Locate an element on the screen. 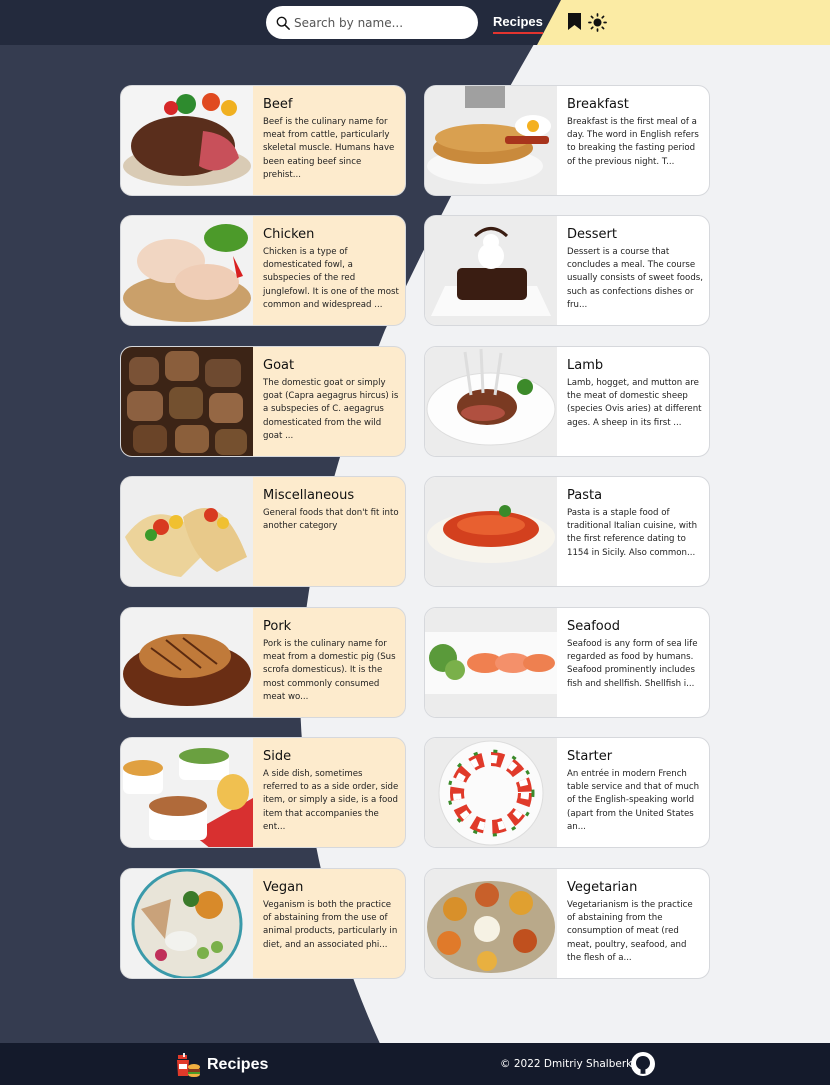  search-input is located at coordinates (379, 22).